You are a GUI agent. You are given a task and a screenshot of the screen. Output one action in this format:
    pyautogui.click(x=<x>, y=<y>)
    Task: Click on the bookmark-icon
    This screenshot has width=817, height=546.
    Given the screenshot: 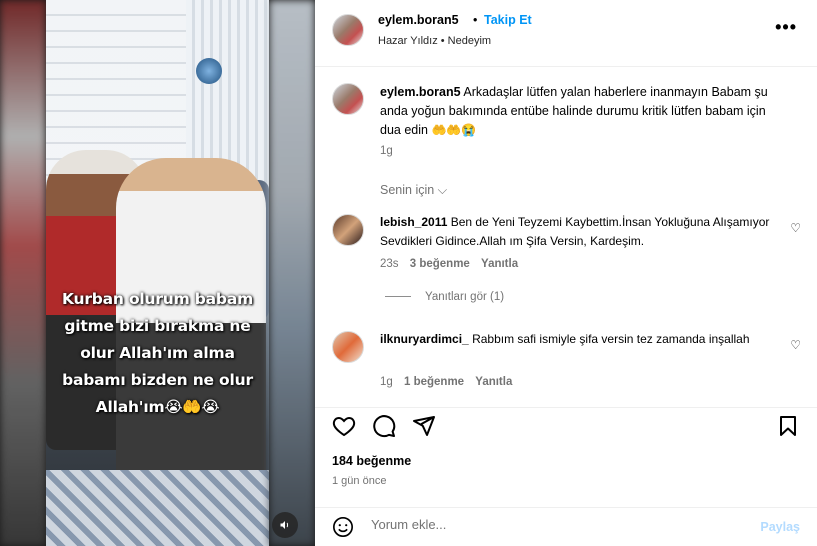 What is the action you would take?
    pyautogui.click(x=788, y=426)
    